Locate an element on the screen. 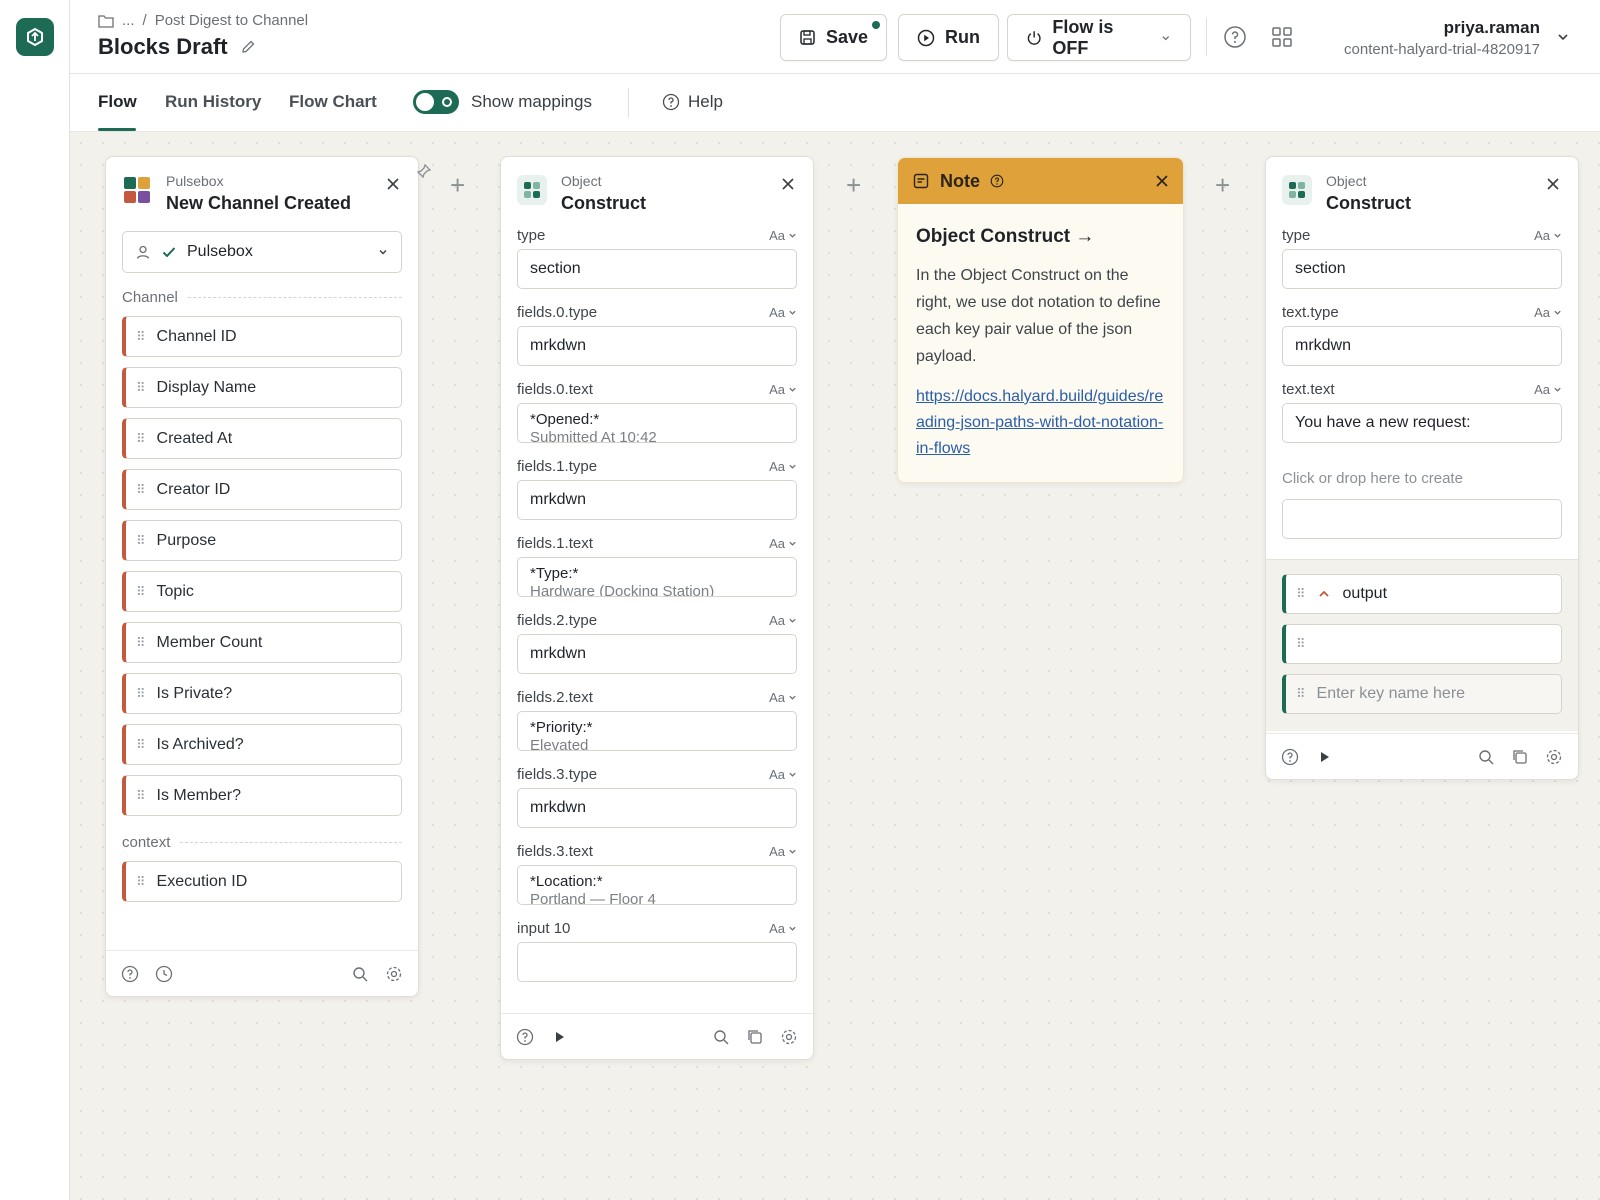  connection-select: Pulsebox is located at coordinates (262, 252).